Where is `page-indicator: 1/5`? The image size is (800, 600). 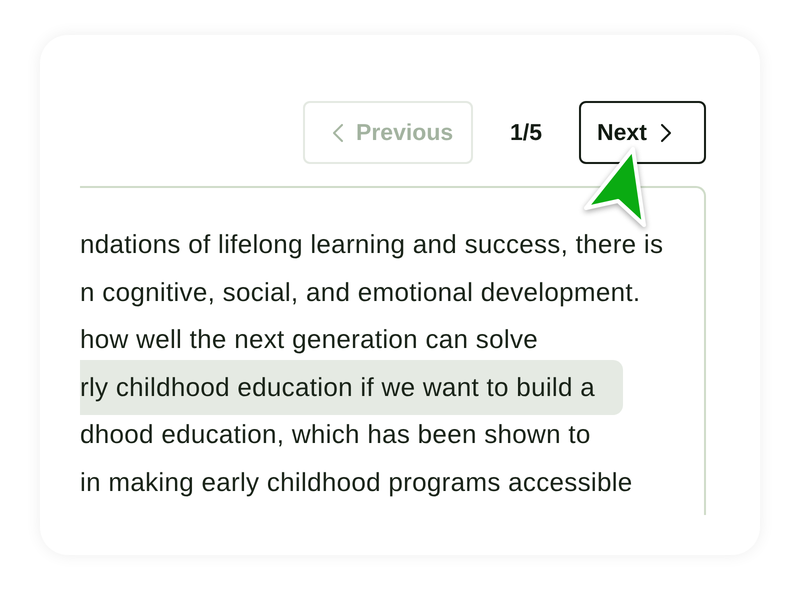
page-indicator: 1/5 is located at coordinates (526, 133).